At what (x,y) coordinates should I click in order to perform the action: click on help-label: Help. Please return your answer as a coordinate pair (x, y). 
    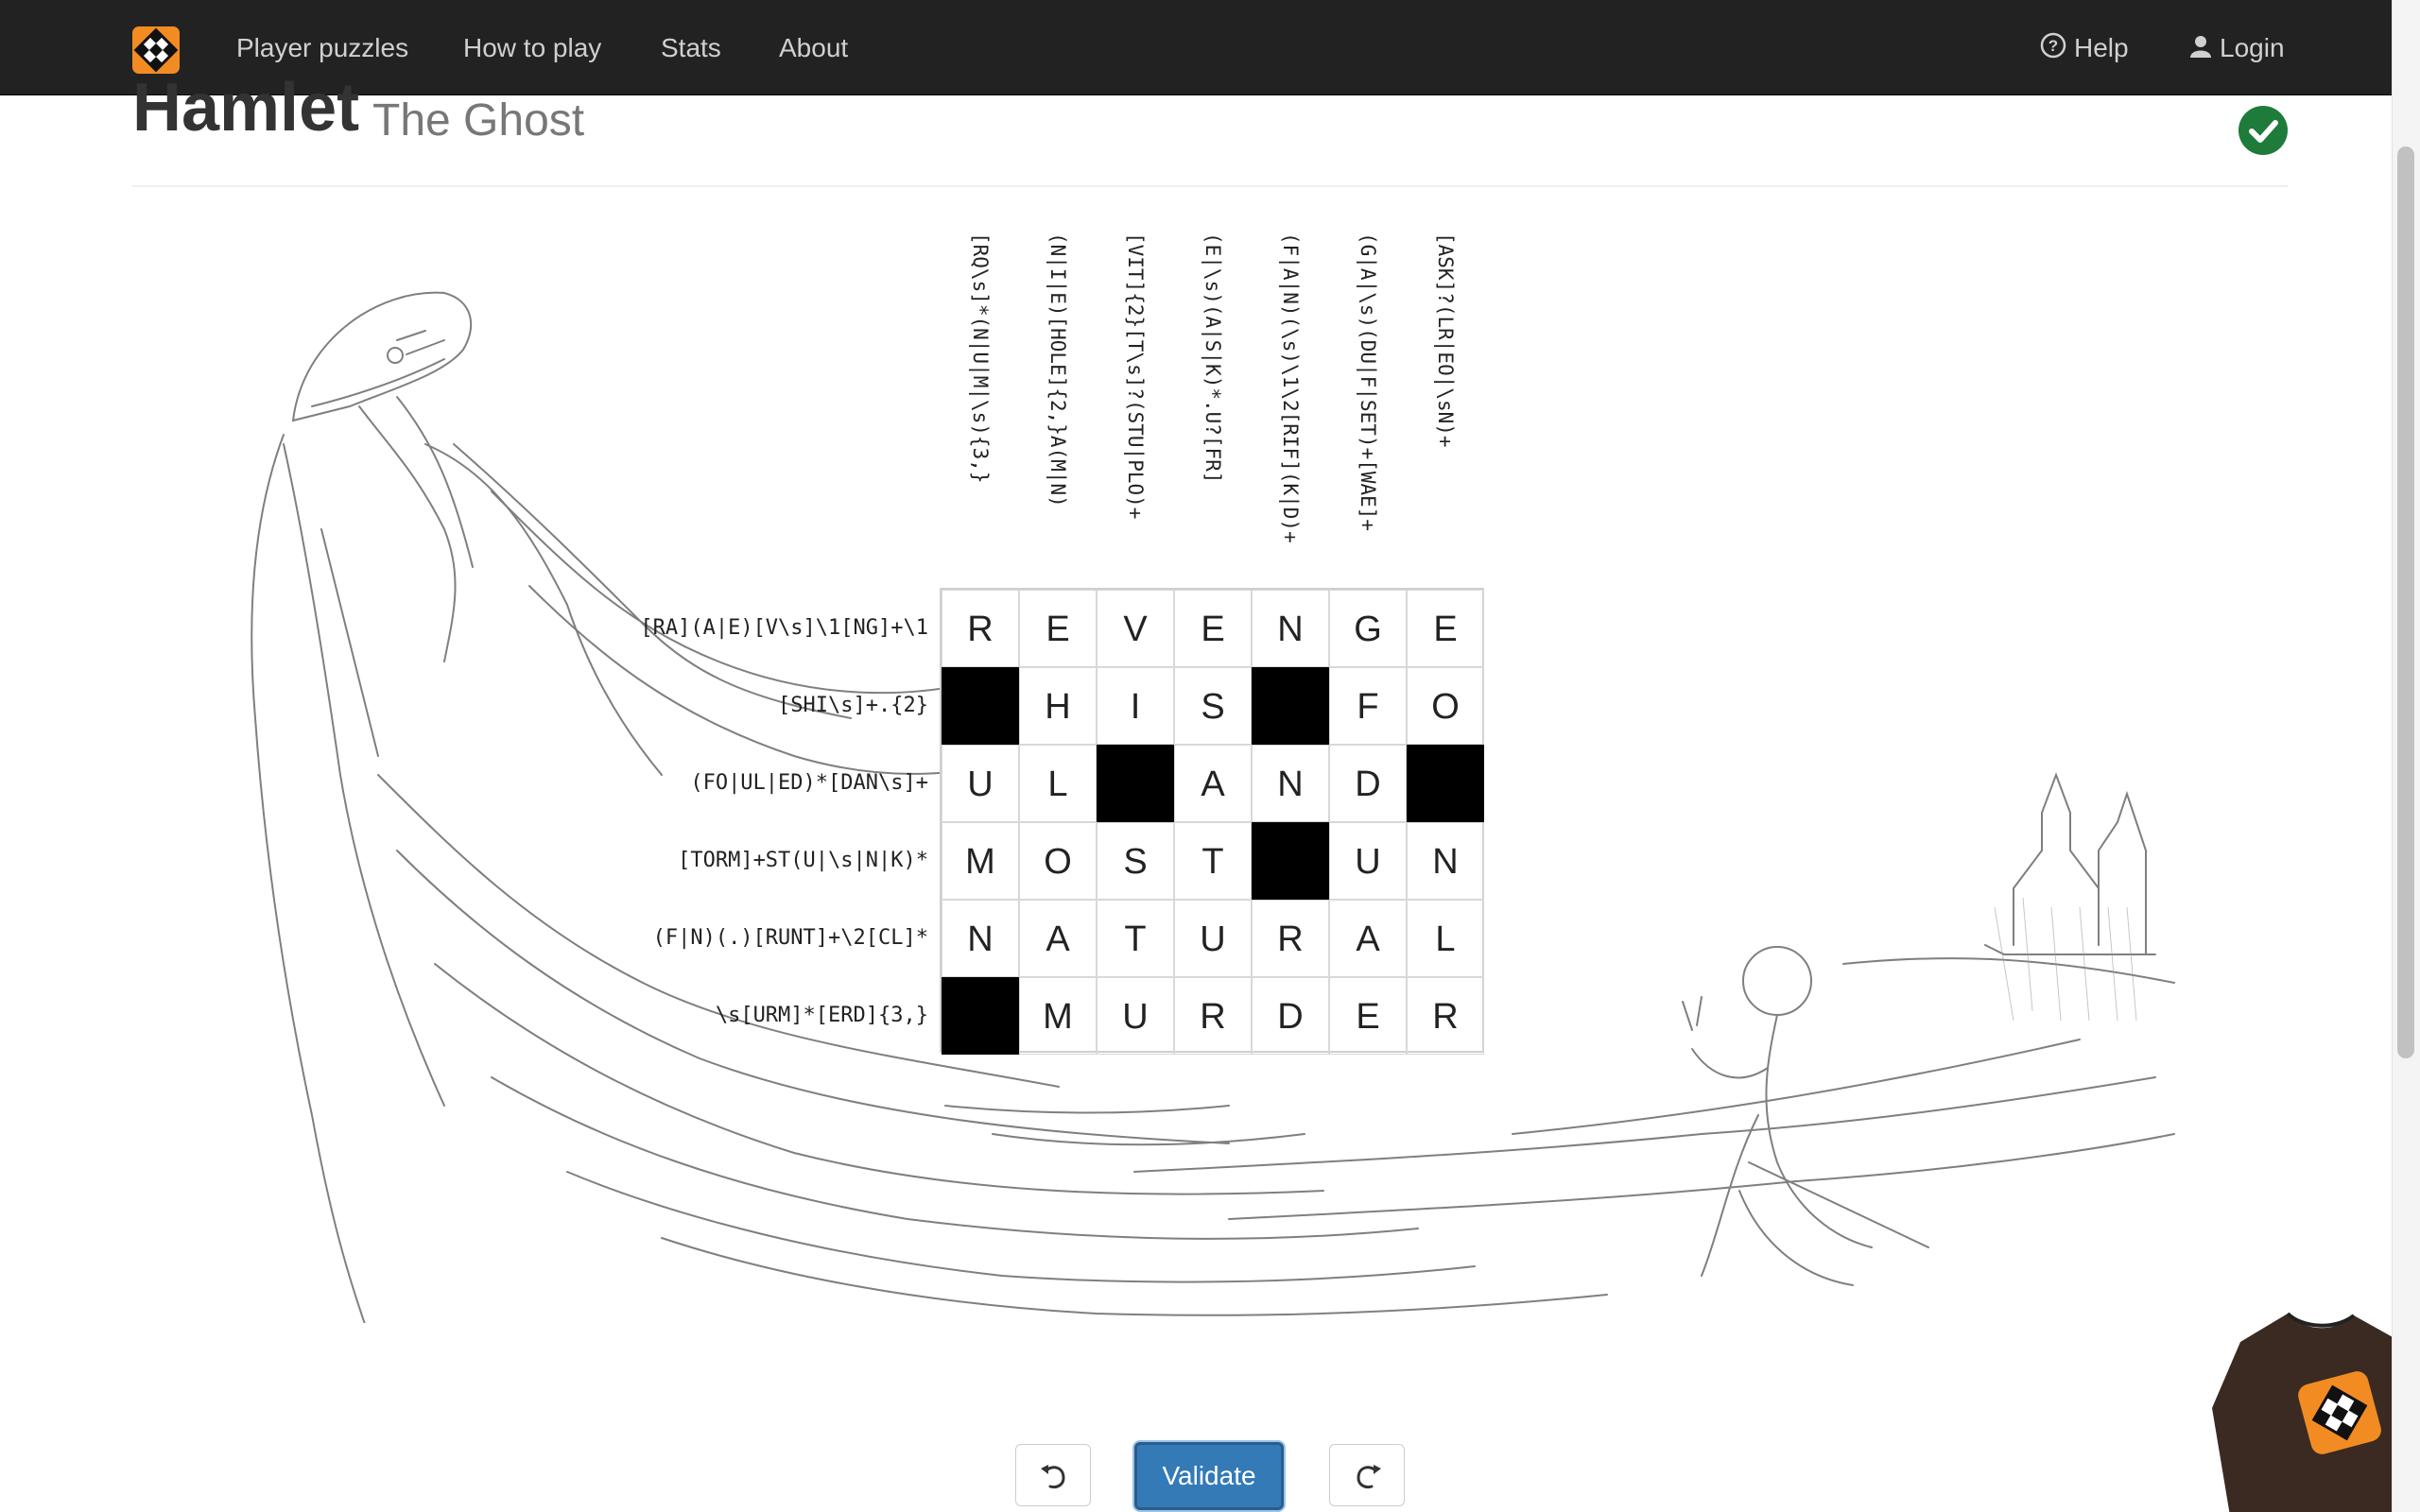
    Looking at the image, I should click on (2101, 47).